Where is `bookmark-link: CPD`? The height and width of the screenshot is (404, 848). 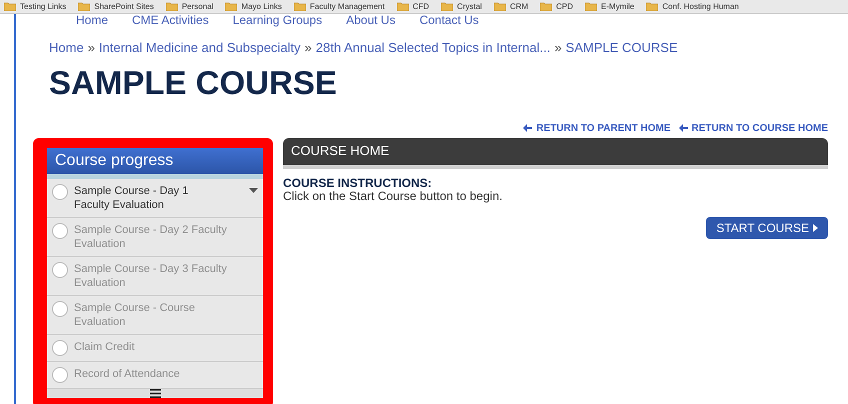 bookmark-link: CPD is located at coordinates (565, 6).